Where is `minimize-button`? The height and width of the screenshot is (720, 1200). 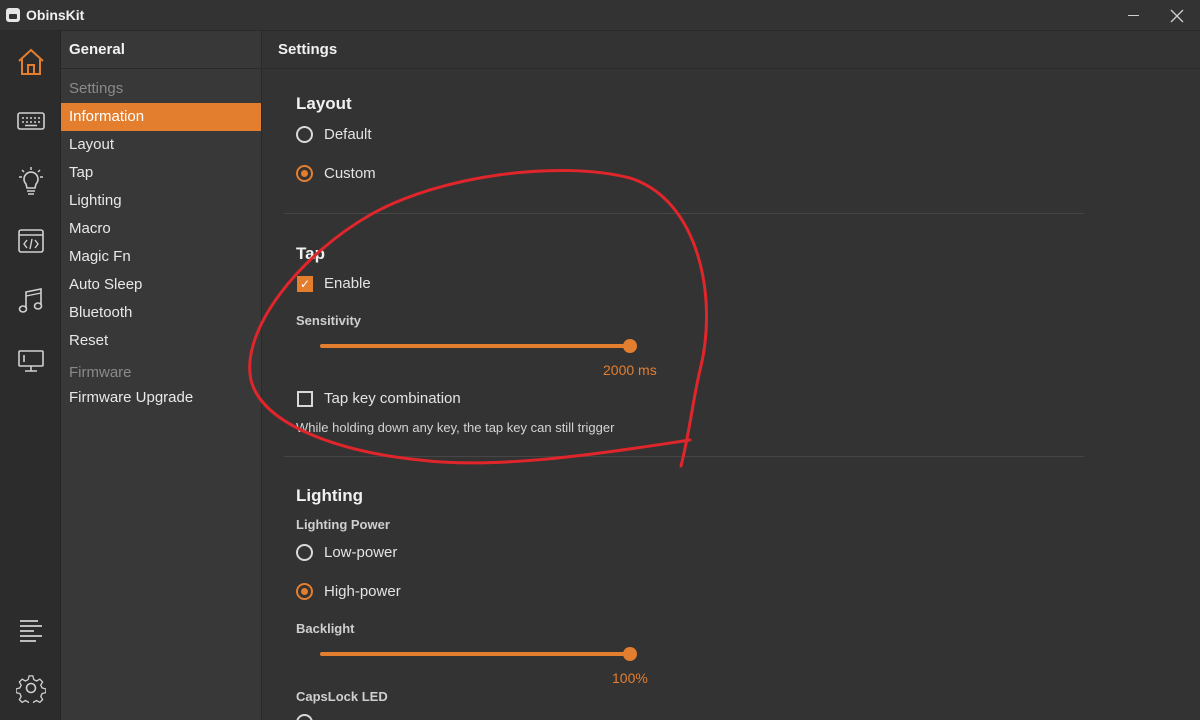
minimize-button is located at coordinates (1133, 15).